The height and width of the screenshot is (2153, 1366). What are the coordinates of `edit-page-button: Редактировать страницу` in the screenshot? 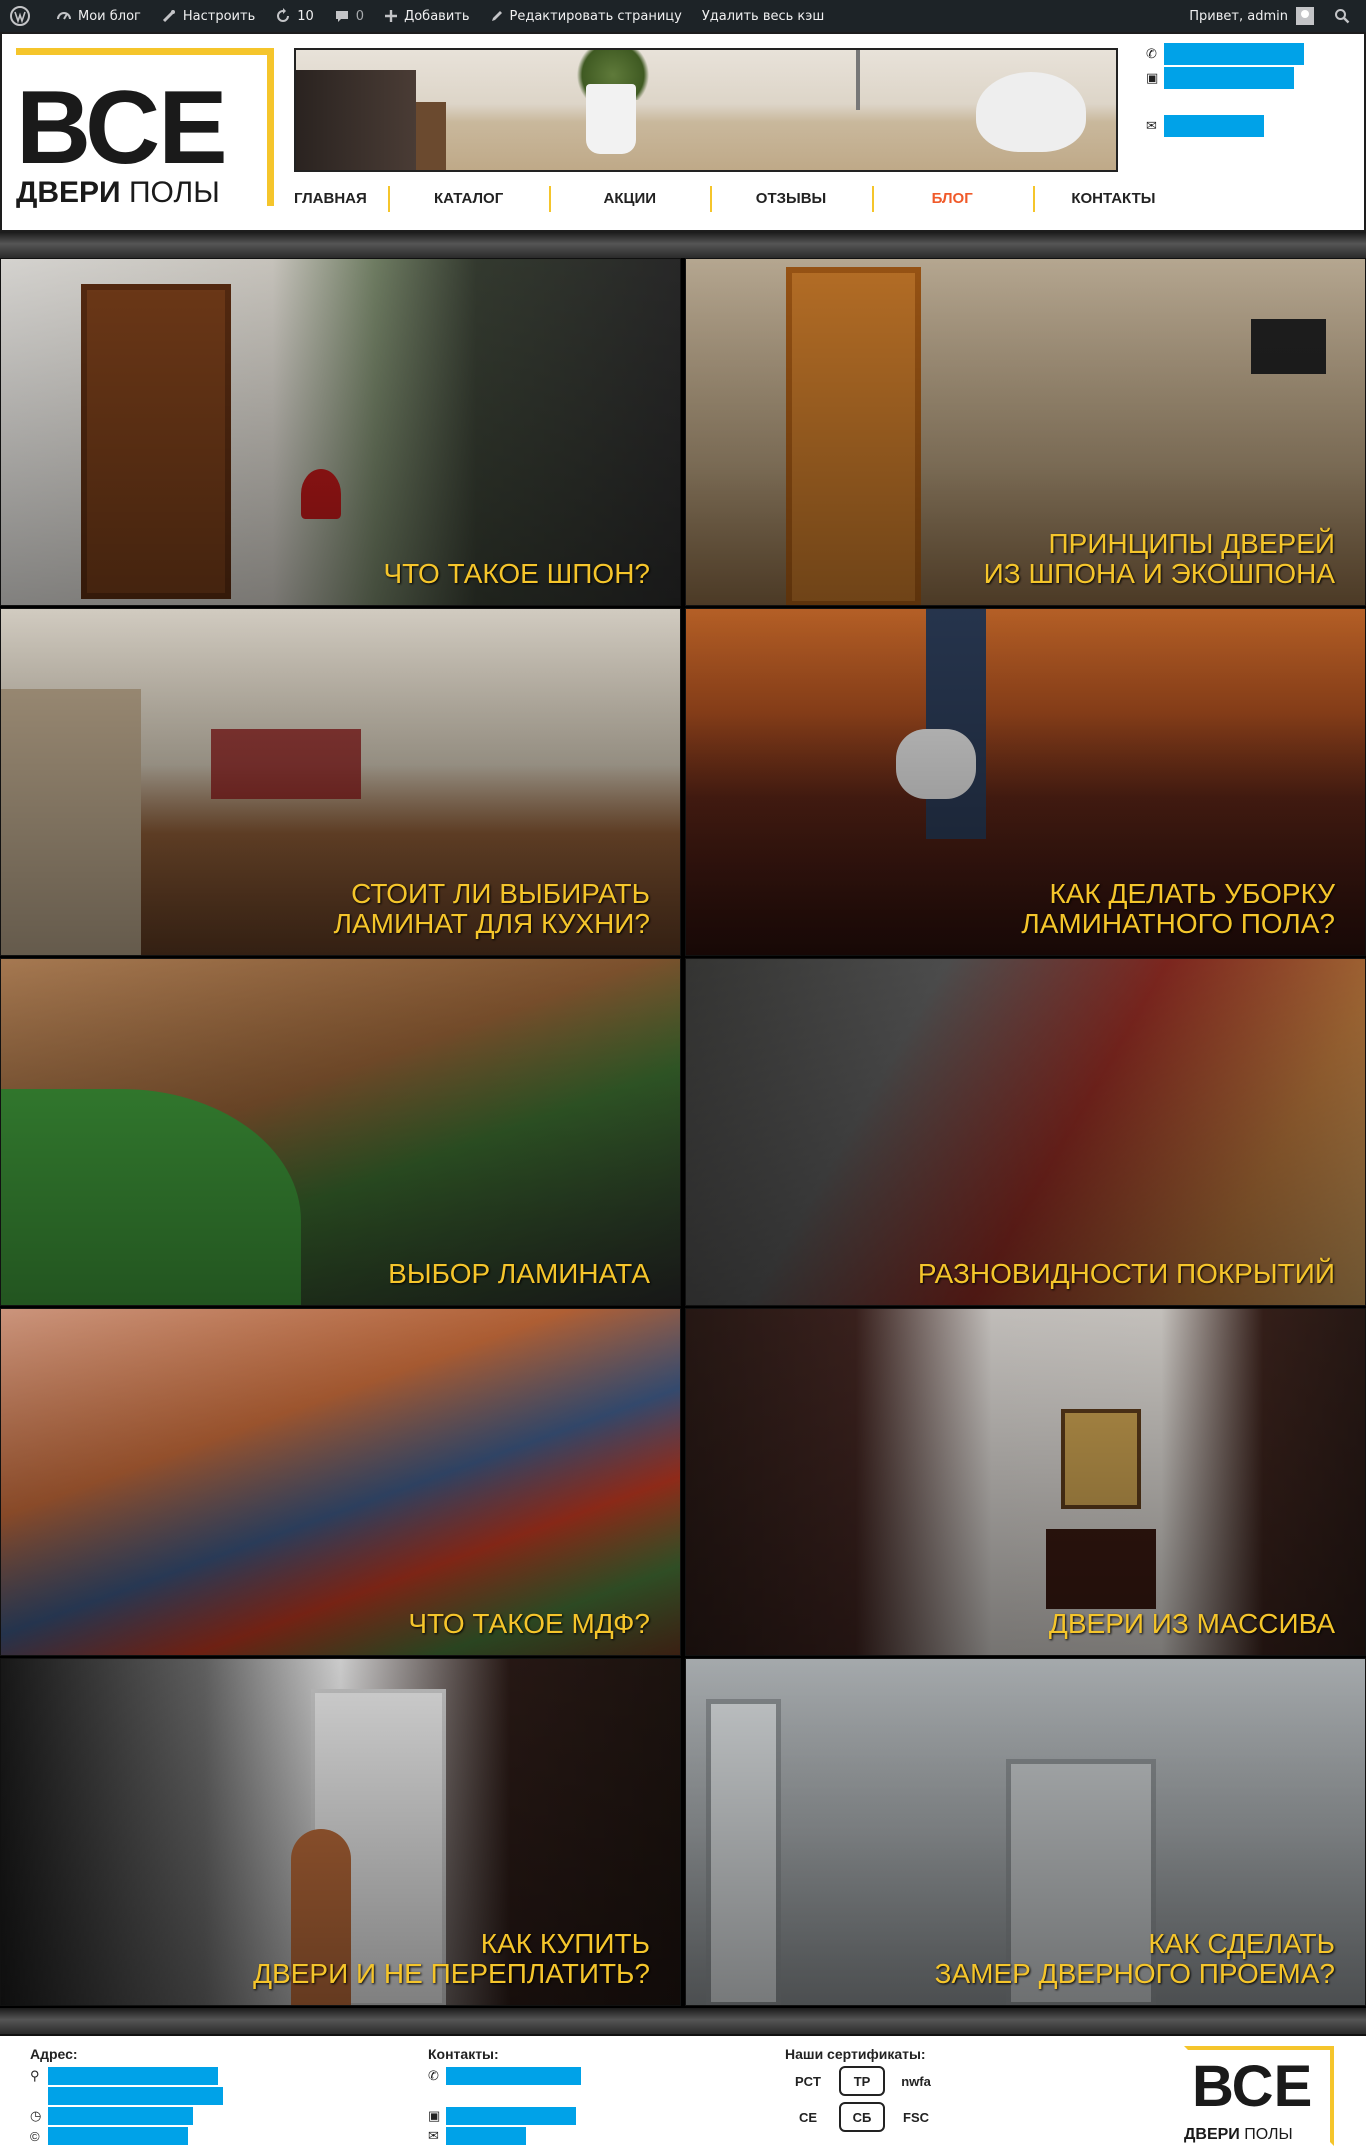 It's located at (586, 16).